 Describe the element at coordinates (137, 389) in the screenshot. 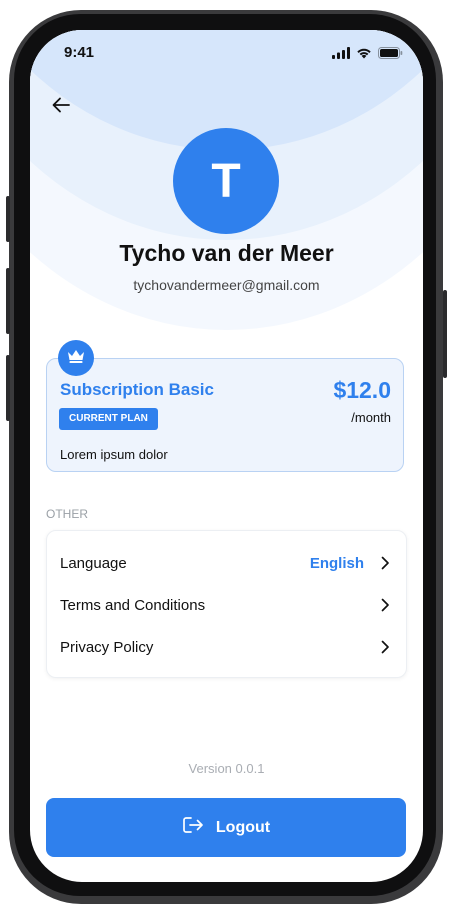

I see `subscription-title: Subscription Basic` at that location.